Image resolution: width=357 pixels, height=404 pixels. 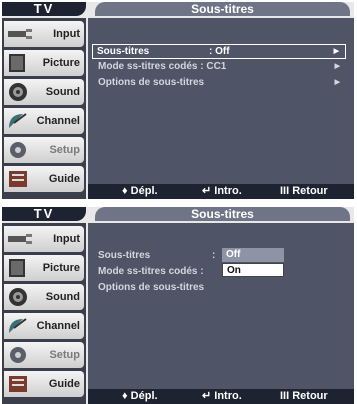 I want to click on menu-row-mode: Mode ss-titres codés : CC1 ▶, so click(x=220, y=66).